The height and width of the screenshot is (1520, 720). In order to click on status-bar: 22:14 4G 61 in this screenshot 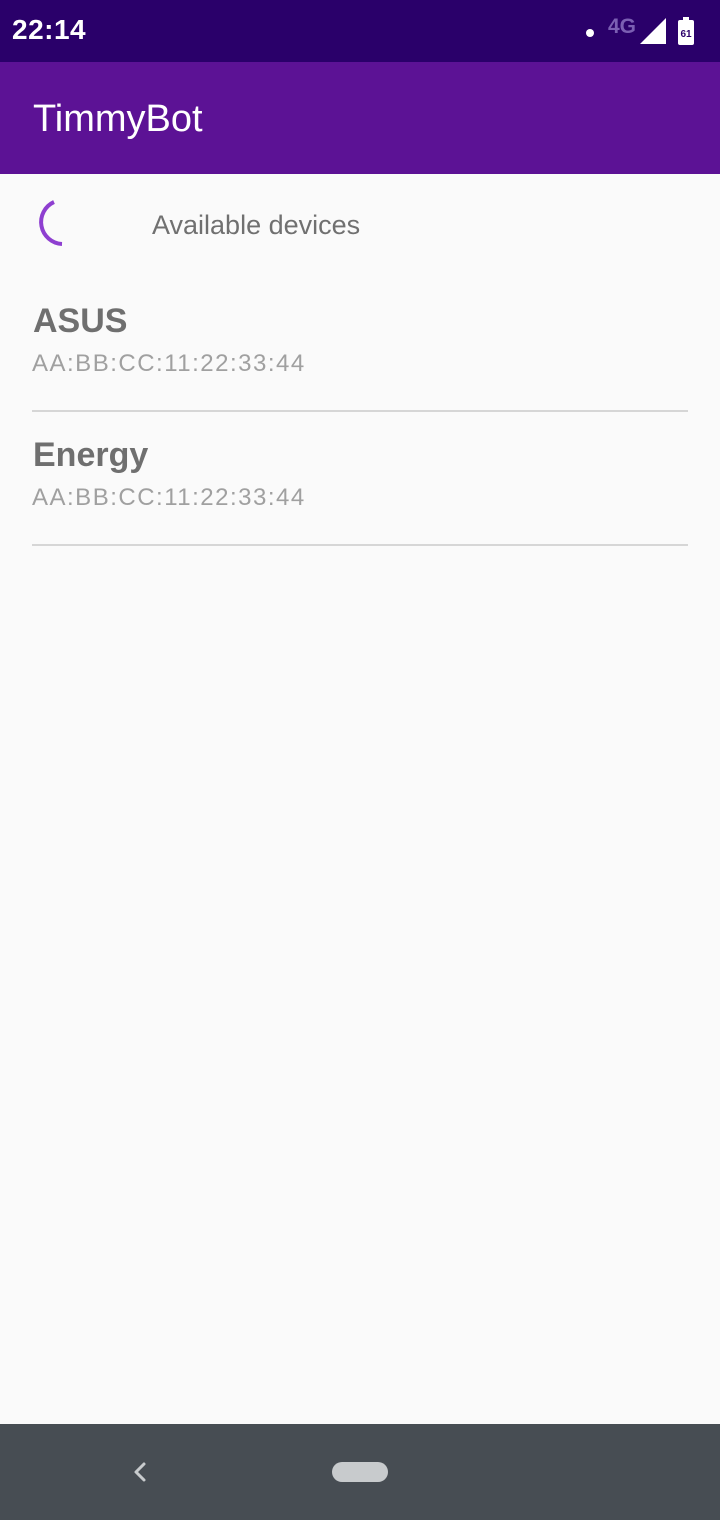, I will do `click(360, 31)`.